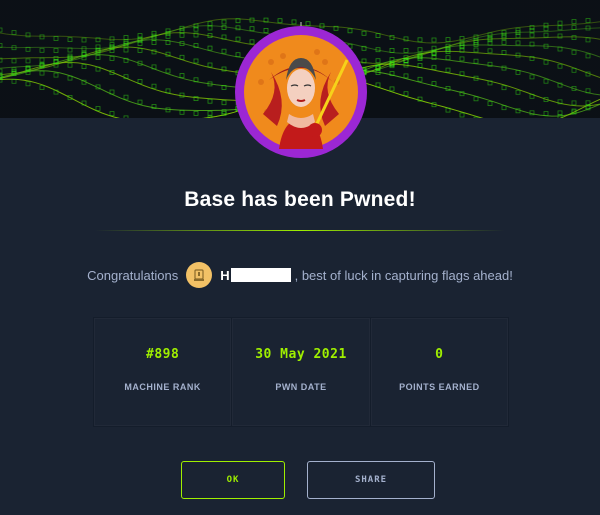 This screenshot has width=600, height=515. What do you see at coordinates (163, 372) in the screenshot?
I see `stat-machine-rank: #898 MACHINE RANK` at bounding box center [163, 372].